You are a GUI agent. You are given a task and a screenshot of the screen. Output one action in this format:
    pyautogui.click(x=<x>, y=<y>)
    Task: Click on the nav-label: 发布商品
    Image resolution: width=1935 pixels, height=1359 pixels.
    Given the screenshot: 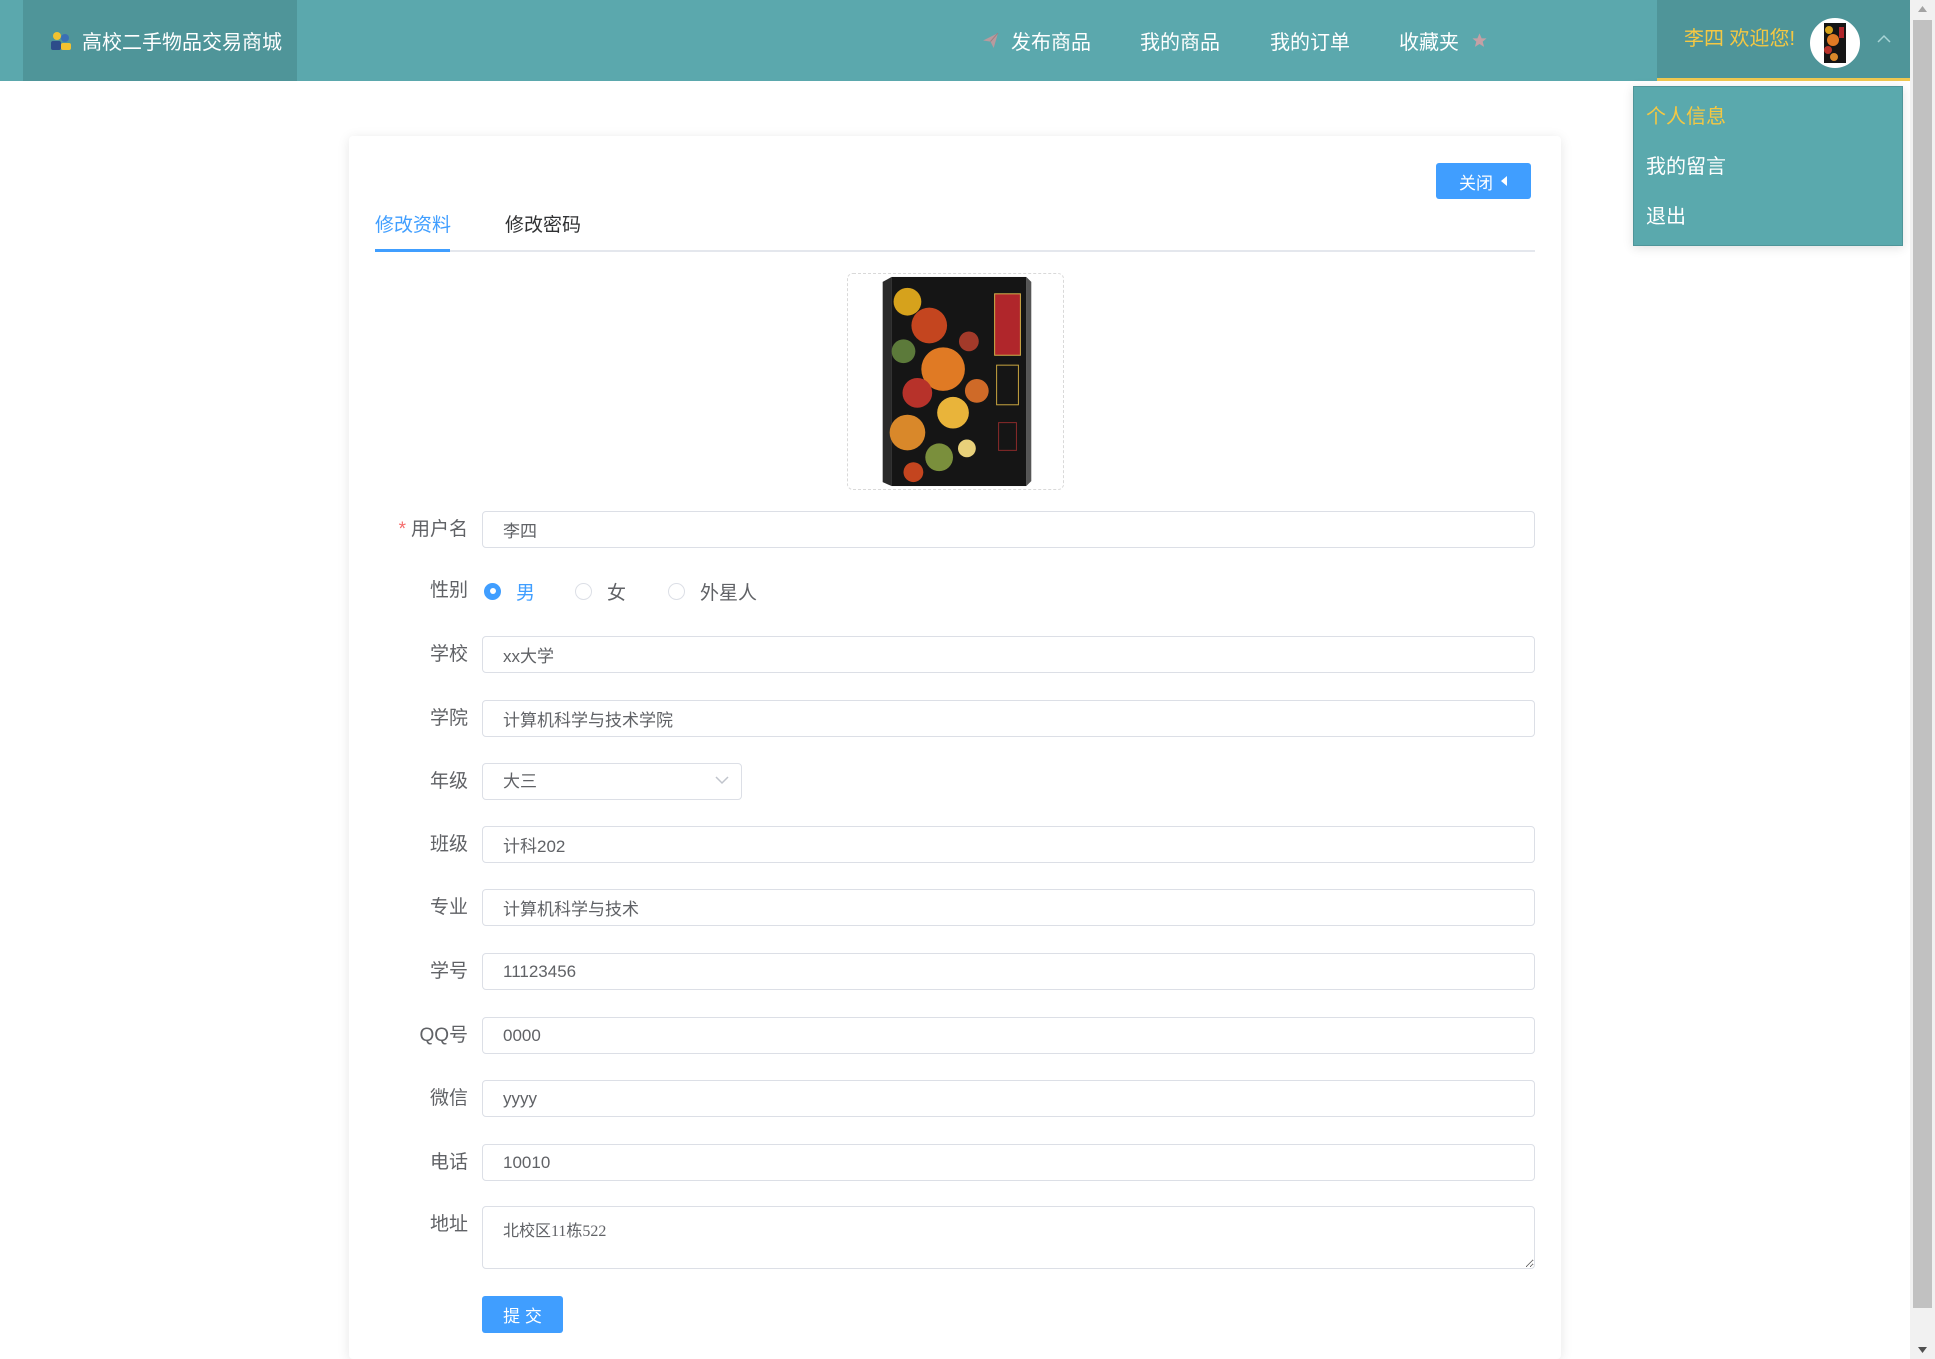 What is the action you would take?
    pyautogui.click(x=1051, y=43)
    